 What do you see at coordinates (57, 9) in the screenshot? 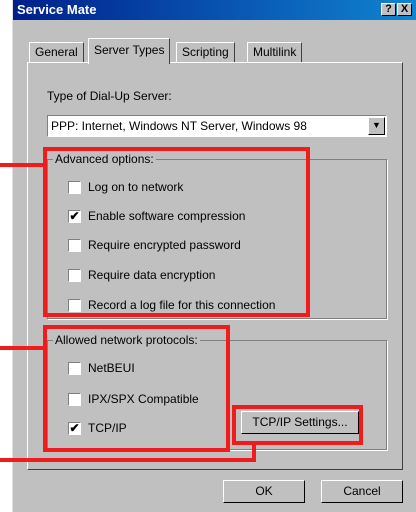
I see `window-title: Service Mate` at bounding box center [57, 9].